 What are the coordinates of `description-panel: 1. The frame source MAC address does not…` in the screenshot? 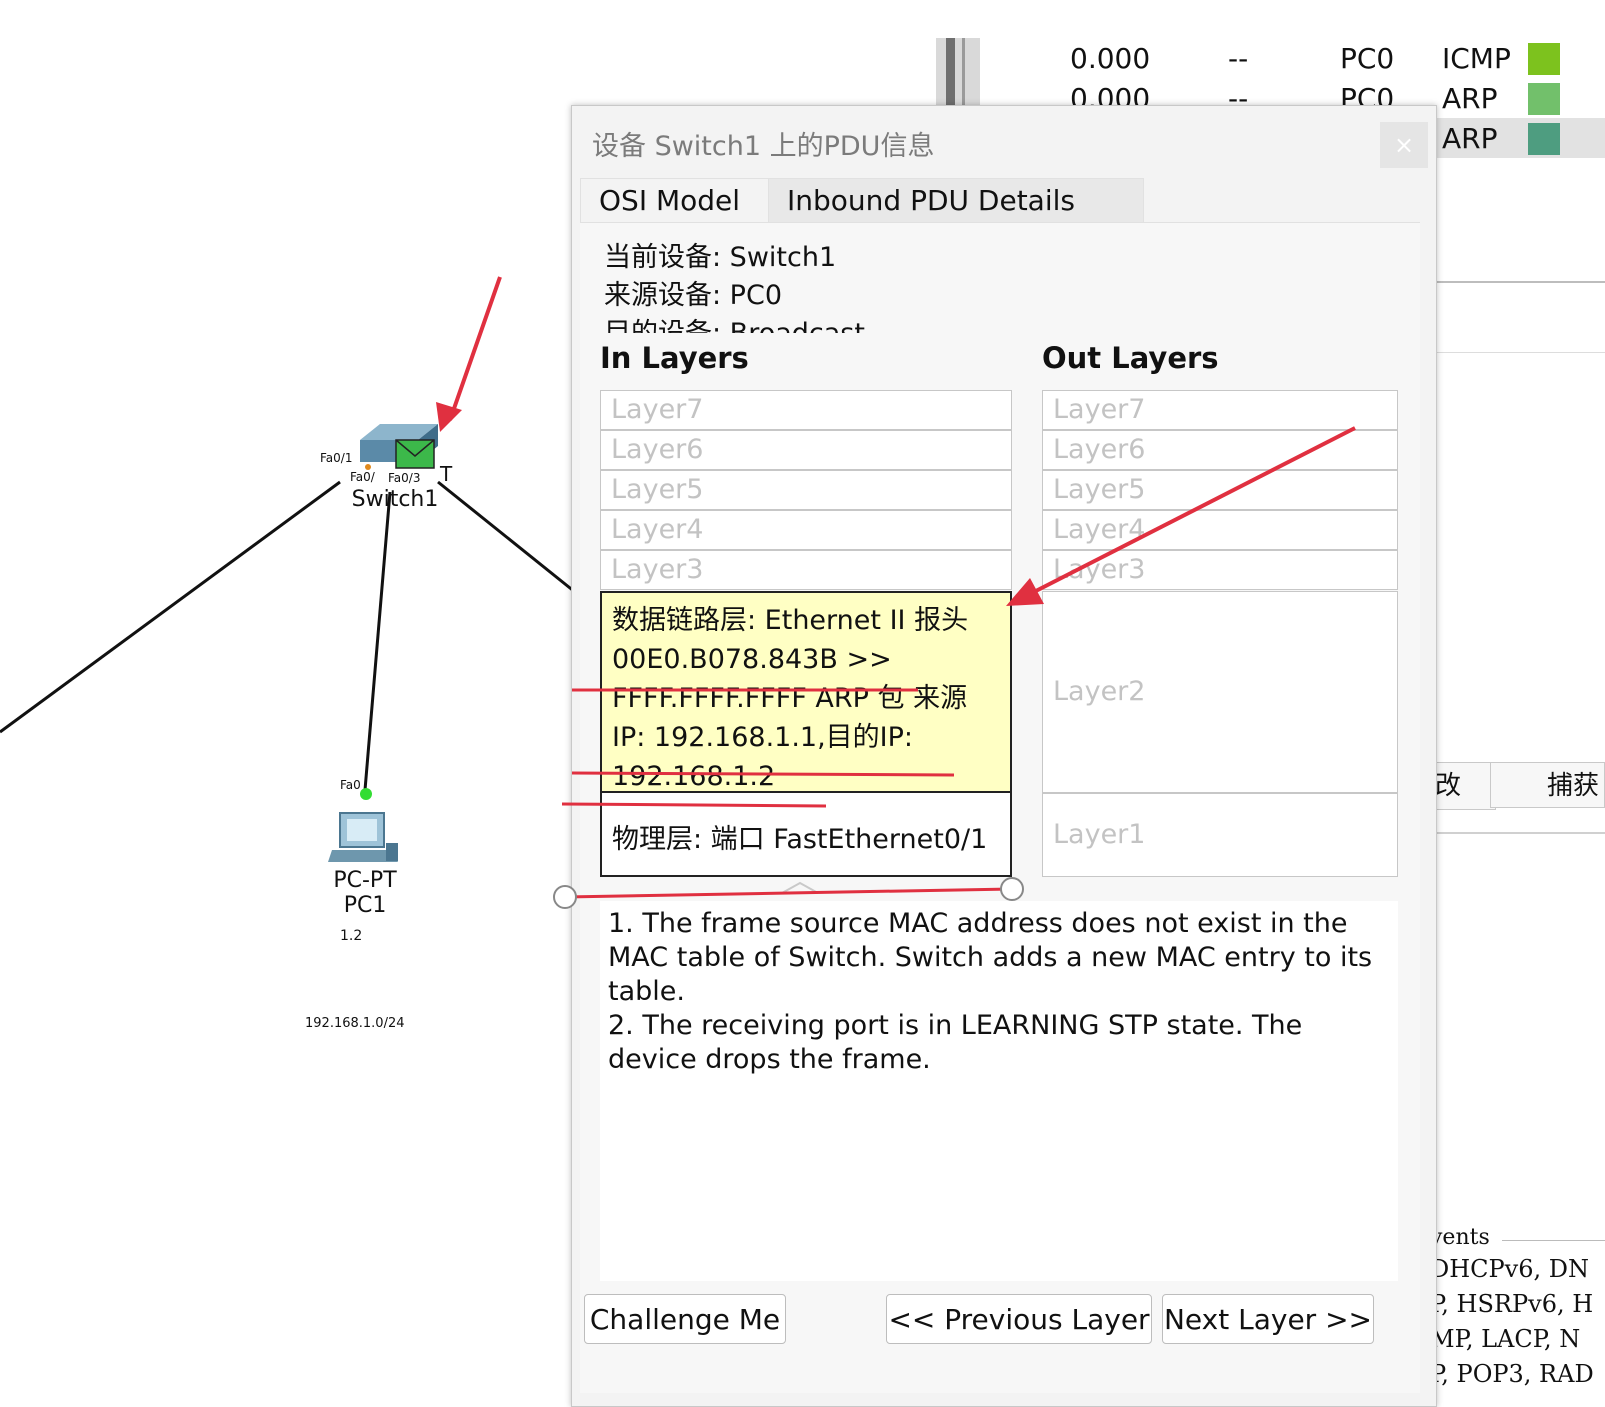 It's located at (999, 1091).